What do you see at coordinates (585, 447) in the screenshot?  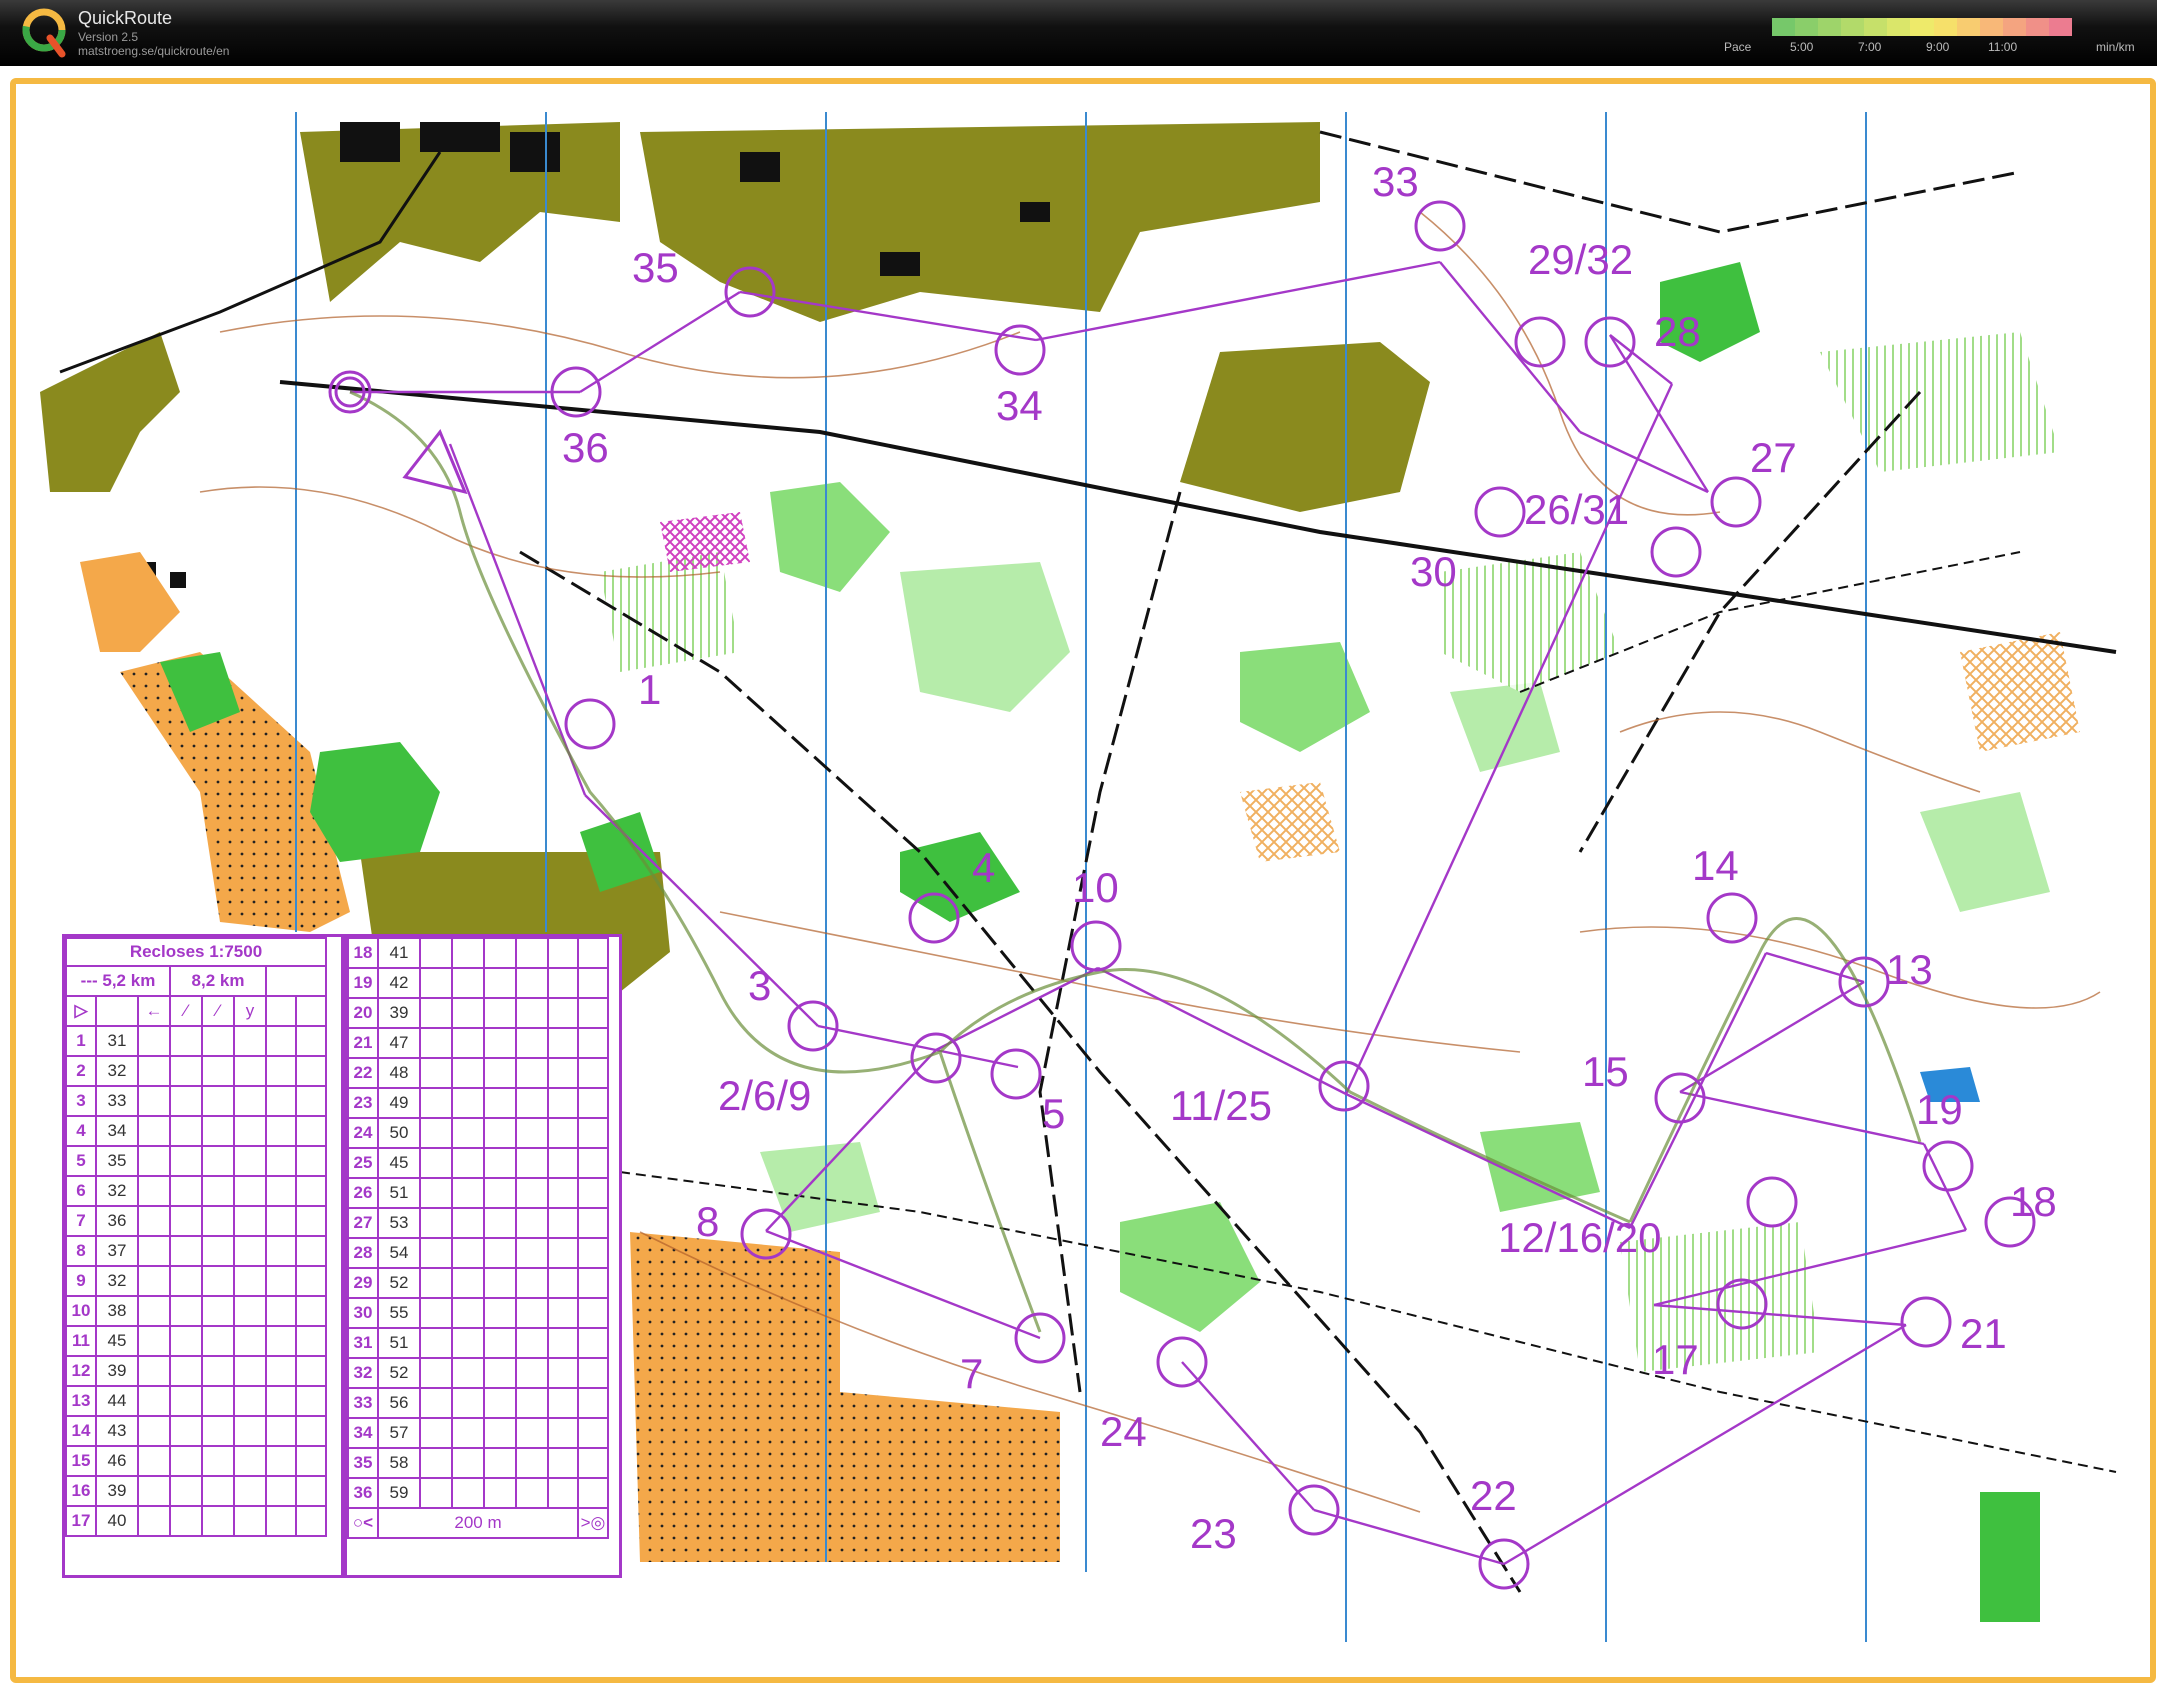 I see `control-label: 36` at bounding box center [585, 447].